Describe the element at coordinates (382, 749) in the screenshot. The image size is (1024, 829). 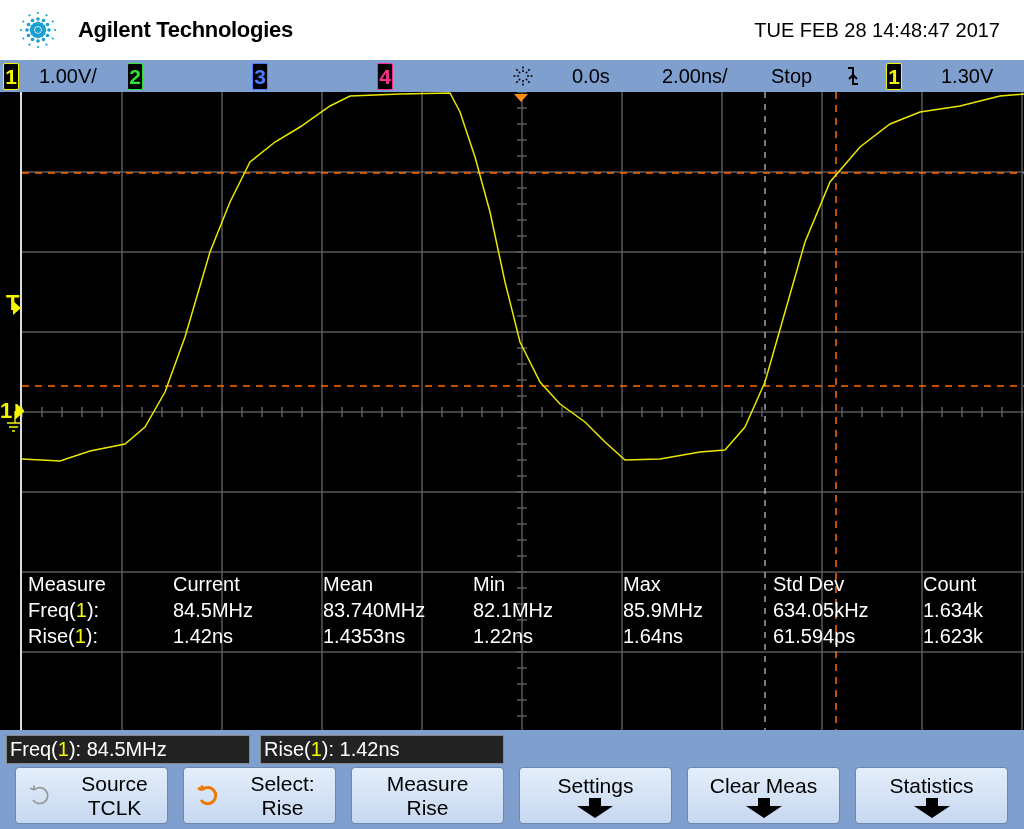
I see `measurement-readout: Rise(1): 1.42ns` at that location.